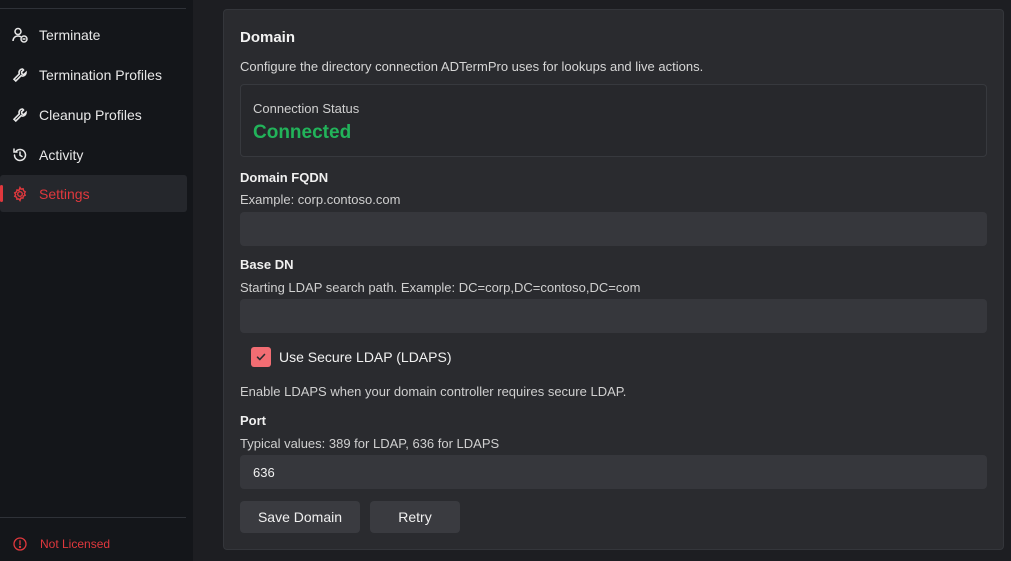 Image resolution: width=1011 pixels, height=561 pixels. Describe the element at coordinates (93, 154) in the screenshot. I see `sidebar-item-activity: Activity` at that location.